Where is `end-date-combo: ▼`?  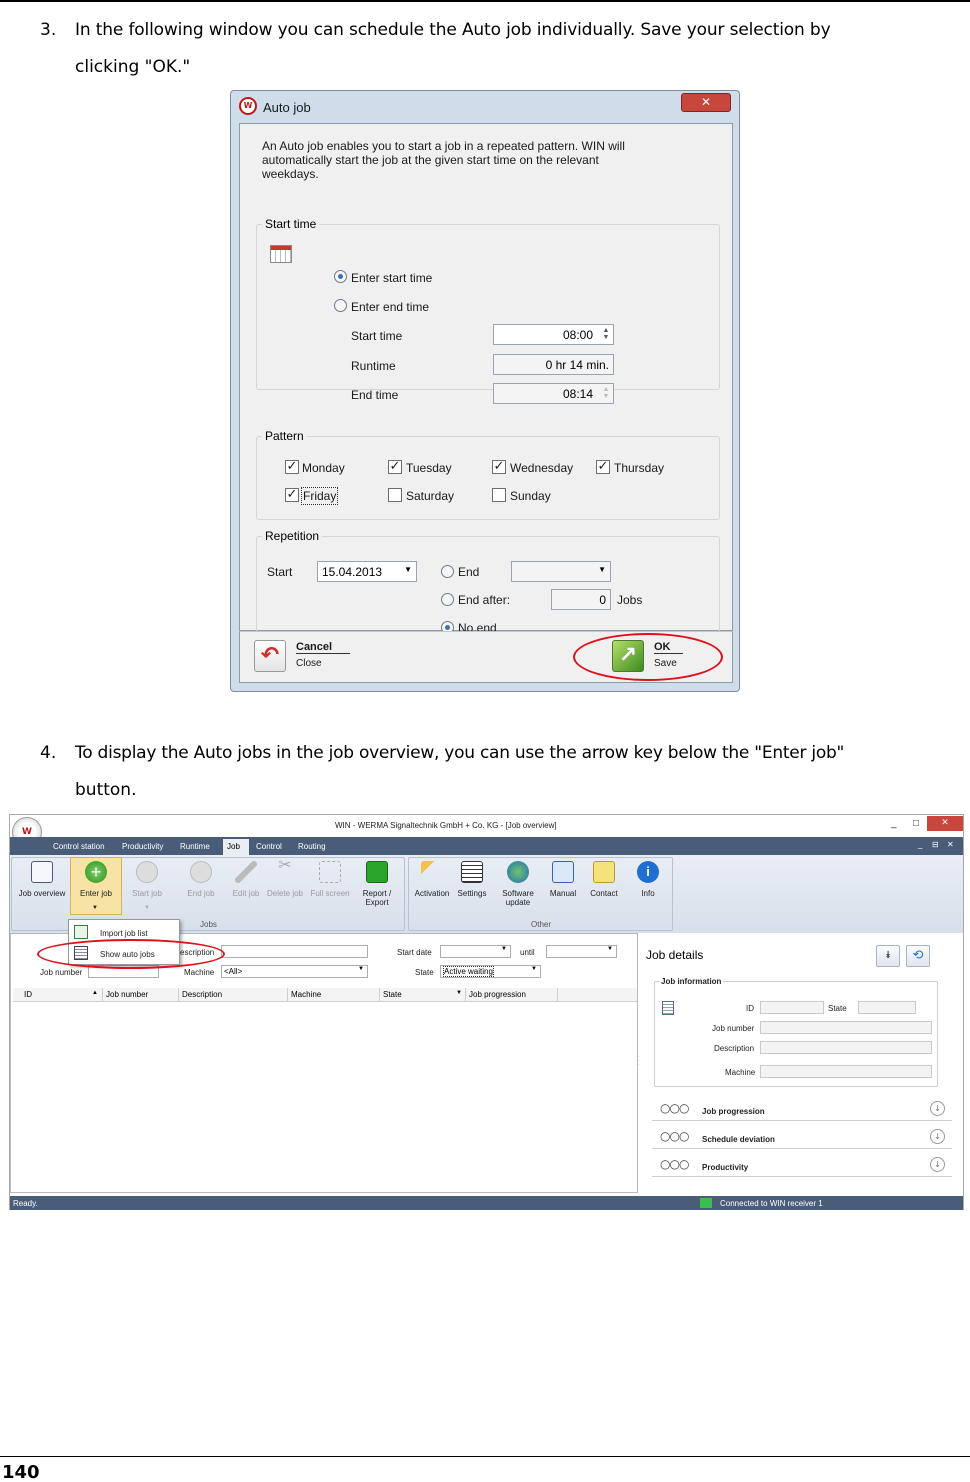
end-date-combo: ▼ is located at coordinates (561, 571).